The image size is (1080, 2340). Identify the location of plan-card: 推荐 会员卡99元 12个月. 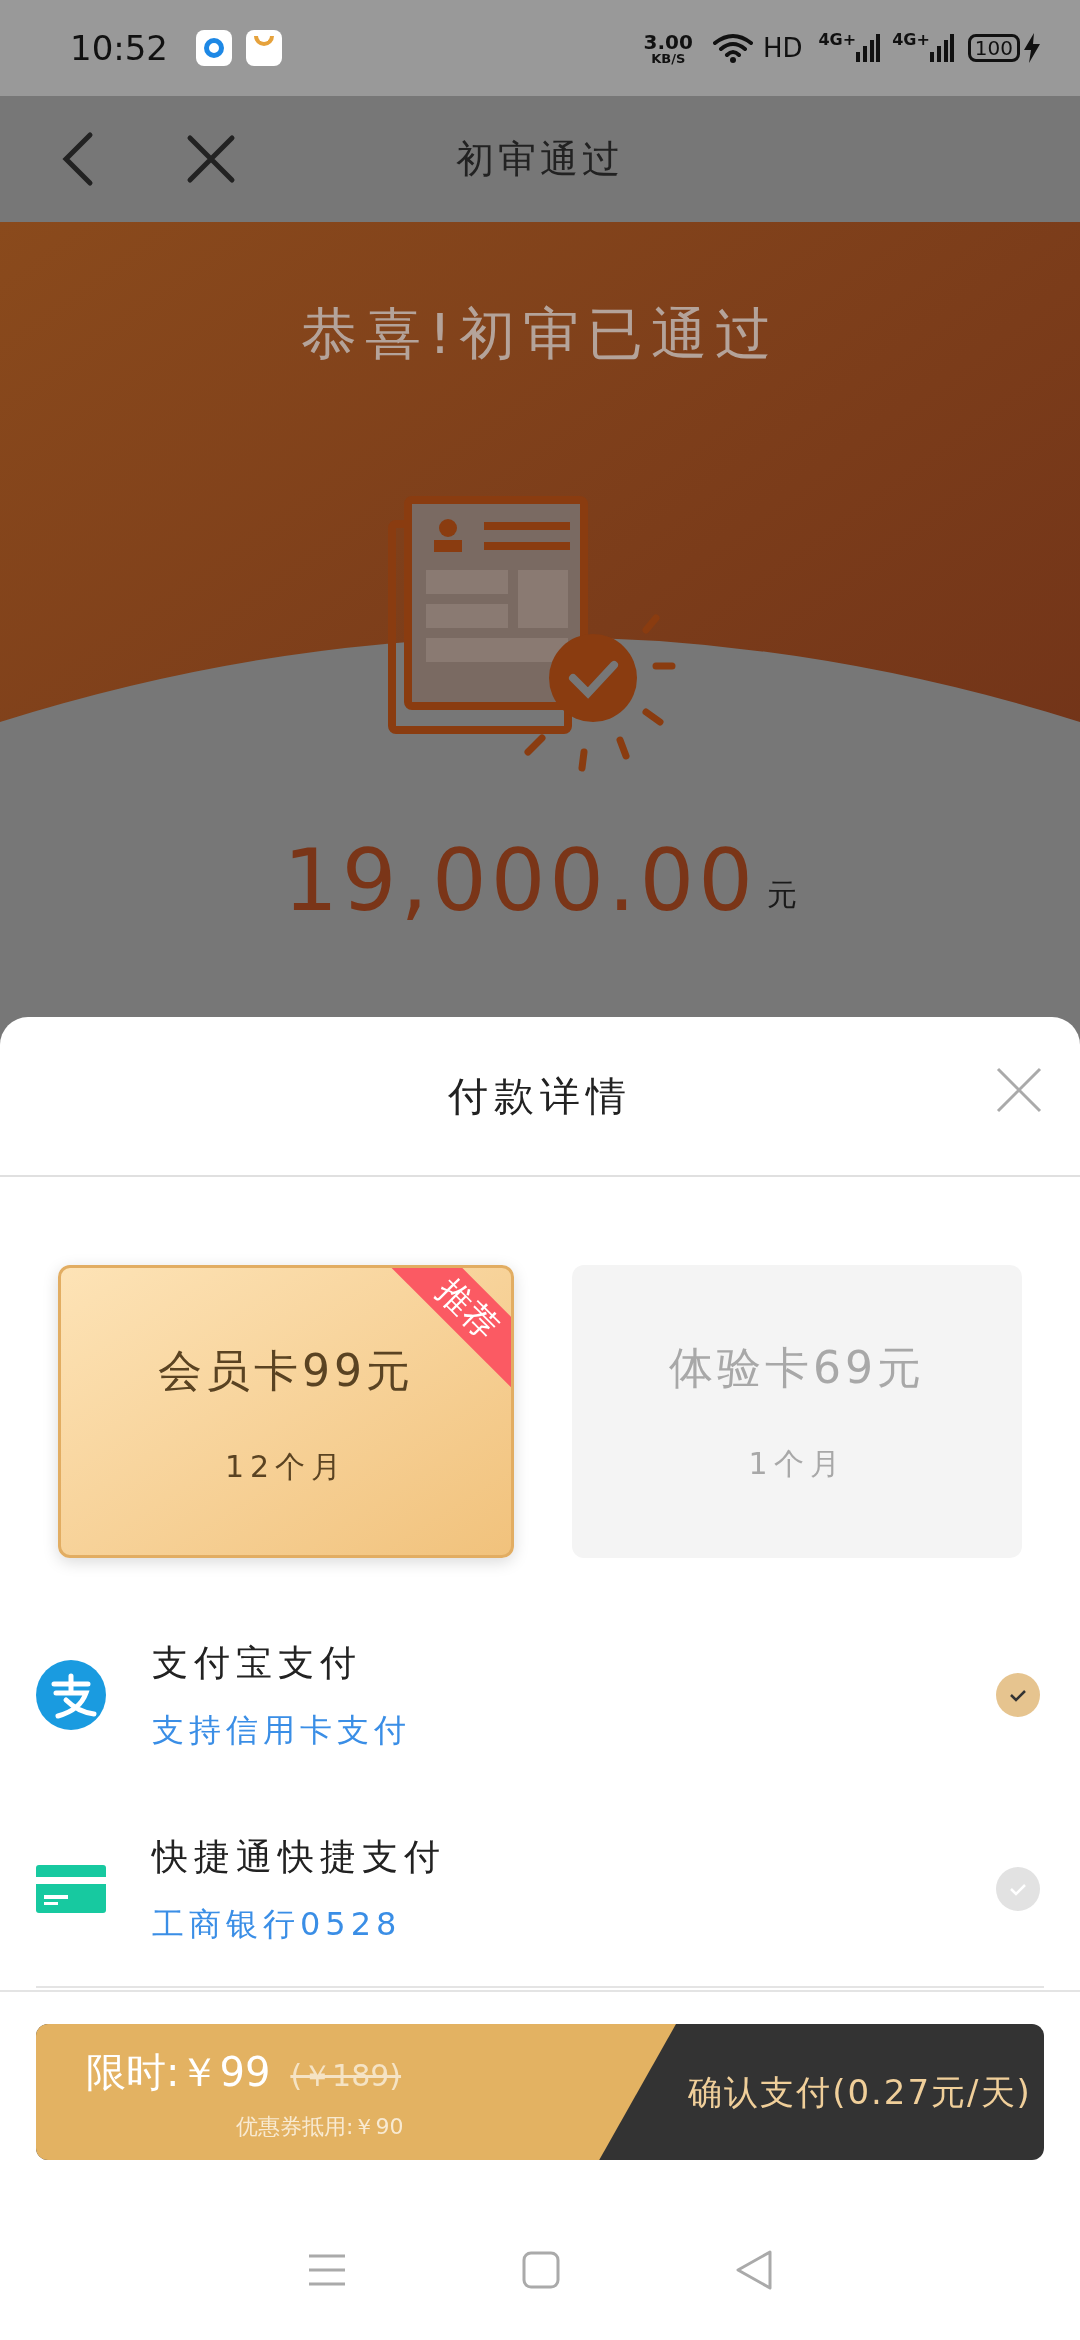
(286, 1411).